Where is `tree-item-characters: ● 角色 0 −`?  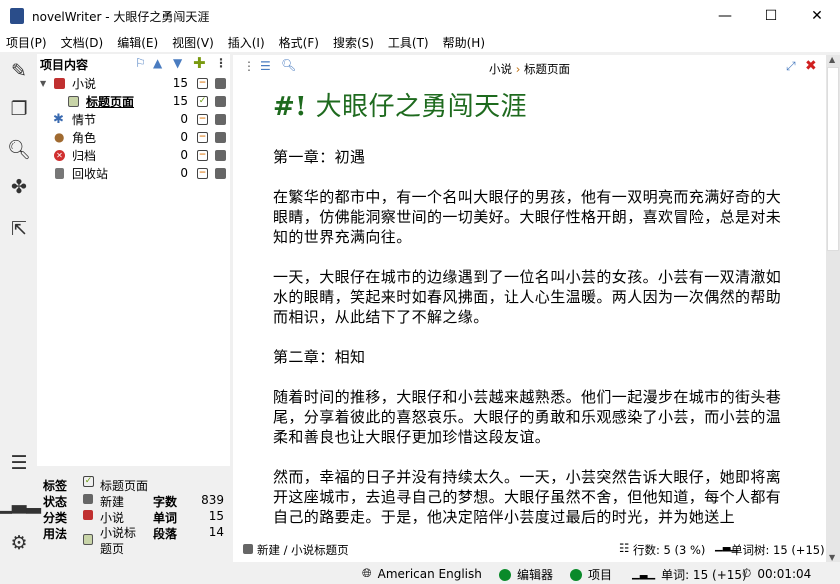
tree-item-characters: ● 角色 0 − is located at coordinates (133, 137).